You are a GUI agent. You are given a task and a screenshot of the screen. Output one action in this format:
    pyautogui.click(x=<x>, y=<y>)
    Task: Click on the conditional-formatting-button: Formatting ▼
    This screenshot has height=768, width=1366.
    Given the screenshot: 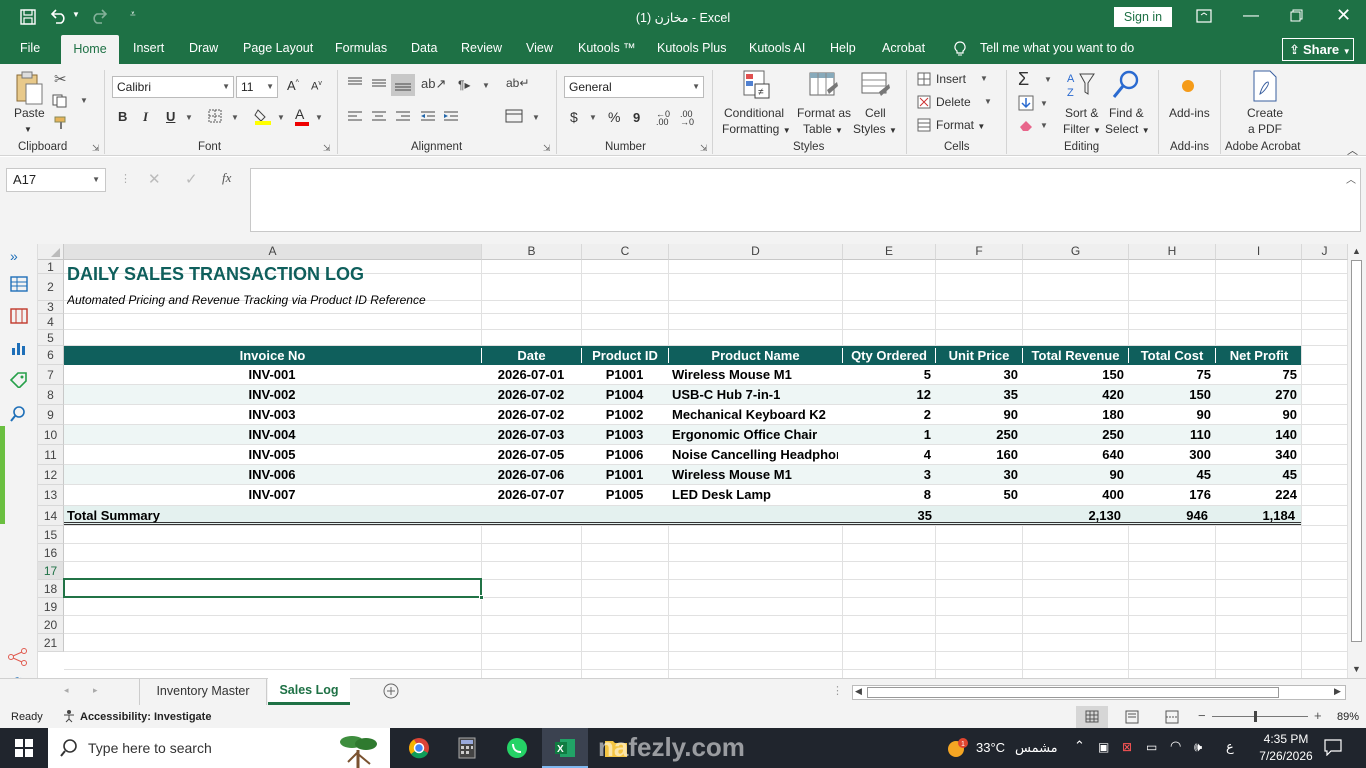 What is the action you would take?
    pyautogui.click(x=756, y=130)
    